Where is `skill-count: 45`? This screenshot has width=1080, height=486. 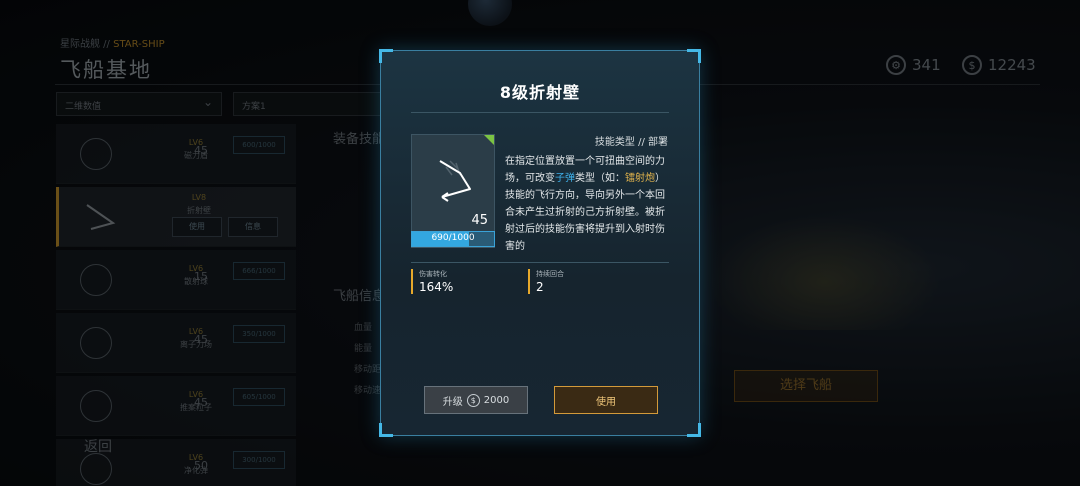 skill-count: 45 is located at coordinates (479, 220).